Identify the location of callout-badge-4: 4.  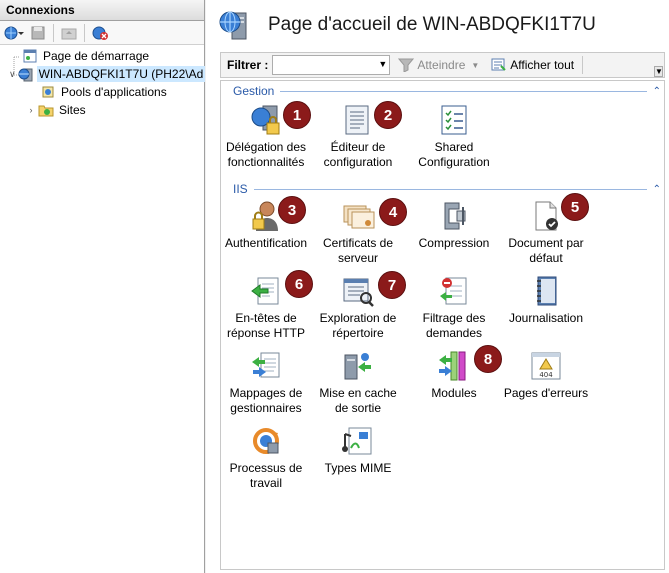
(393, 212).